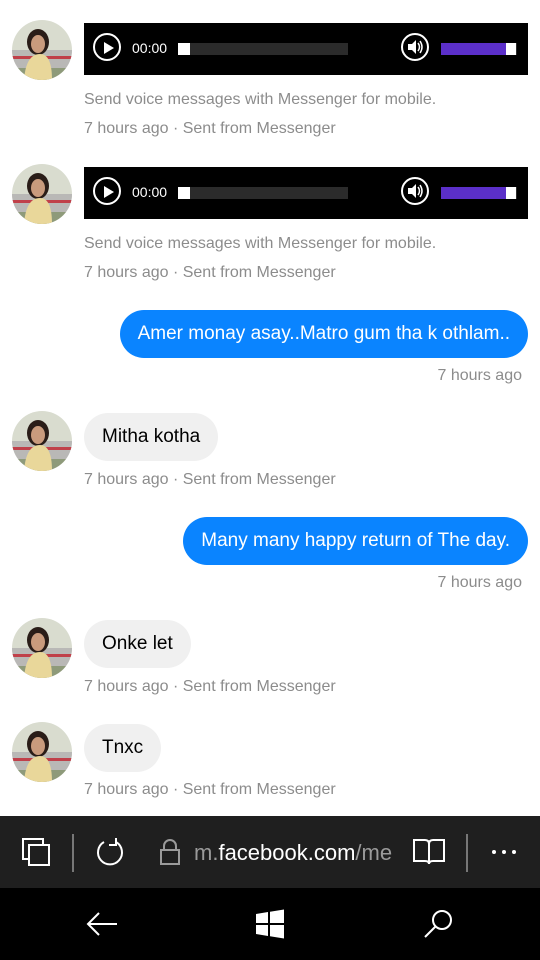 The width and height of the screenshot is (540, 960). Describe the element at coordinates (429, 852) in the screenshot. I see `reading-view-icon` at that location.